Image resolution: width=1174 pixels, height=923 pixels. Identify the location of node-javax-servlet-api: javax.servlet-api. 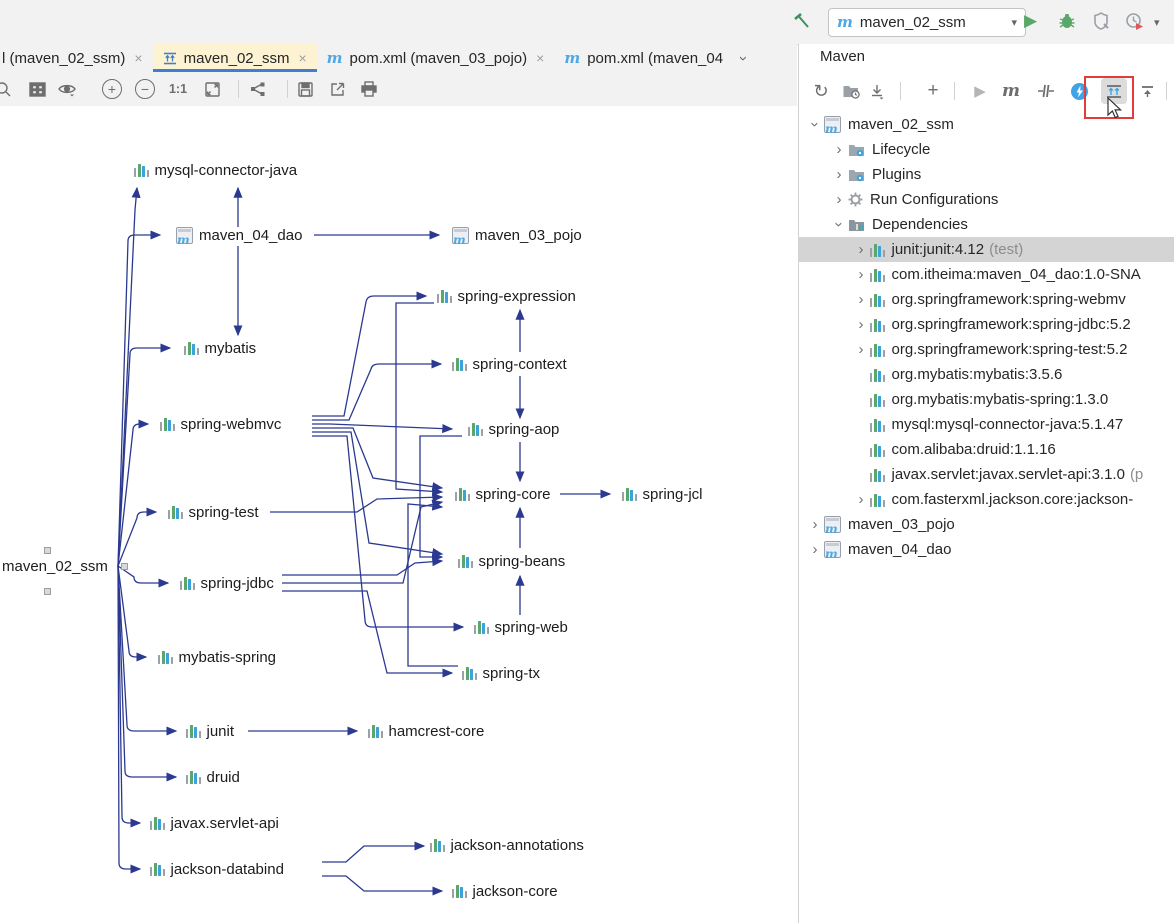
(214, 823).